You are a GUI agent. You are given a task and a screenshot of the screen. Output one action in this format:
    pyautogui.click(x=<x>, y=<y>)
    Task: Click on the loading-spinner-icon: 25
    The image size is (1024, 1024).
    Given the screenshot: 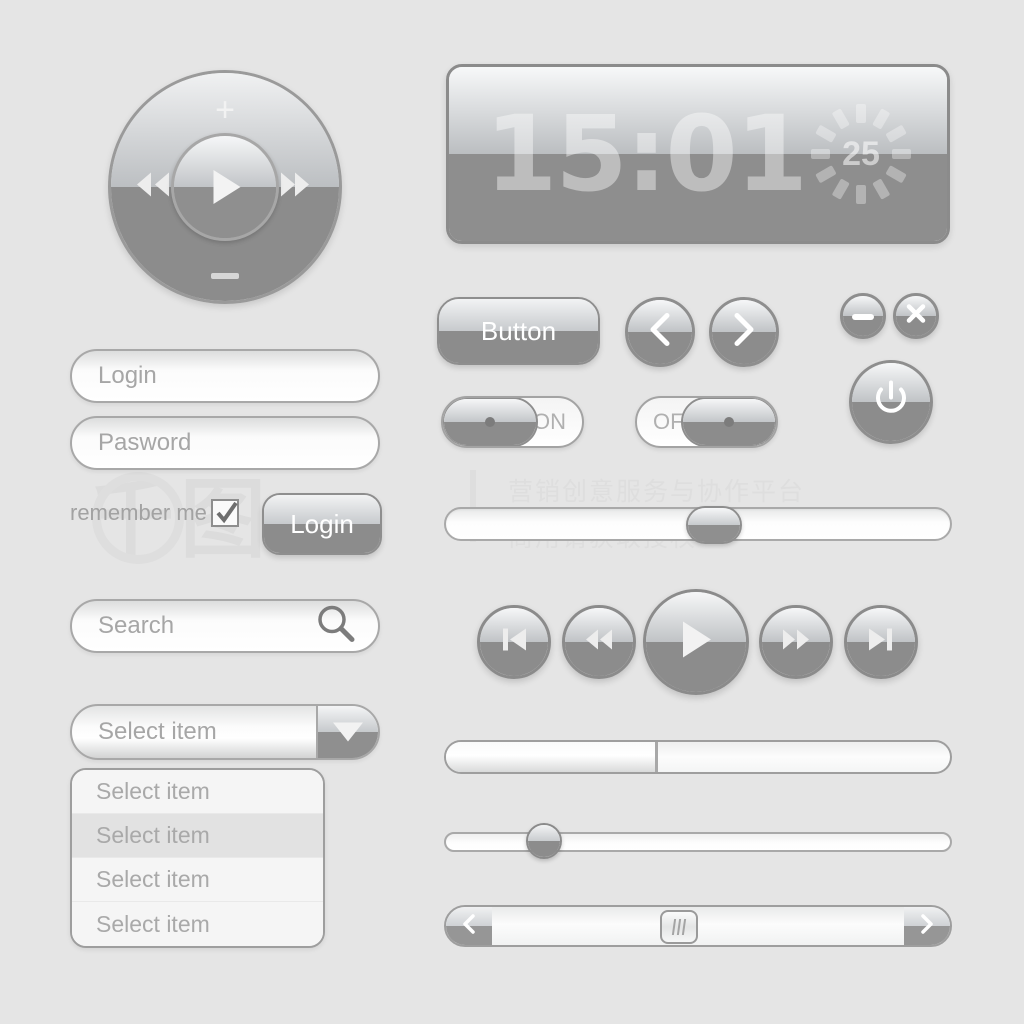 What is the action you would take?
    pyautogui.click(x=861, y=154)
    